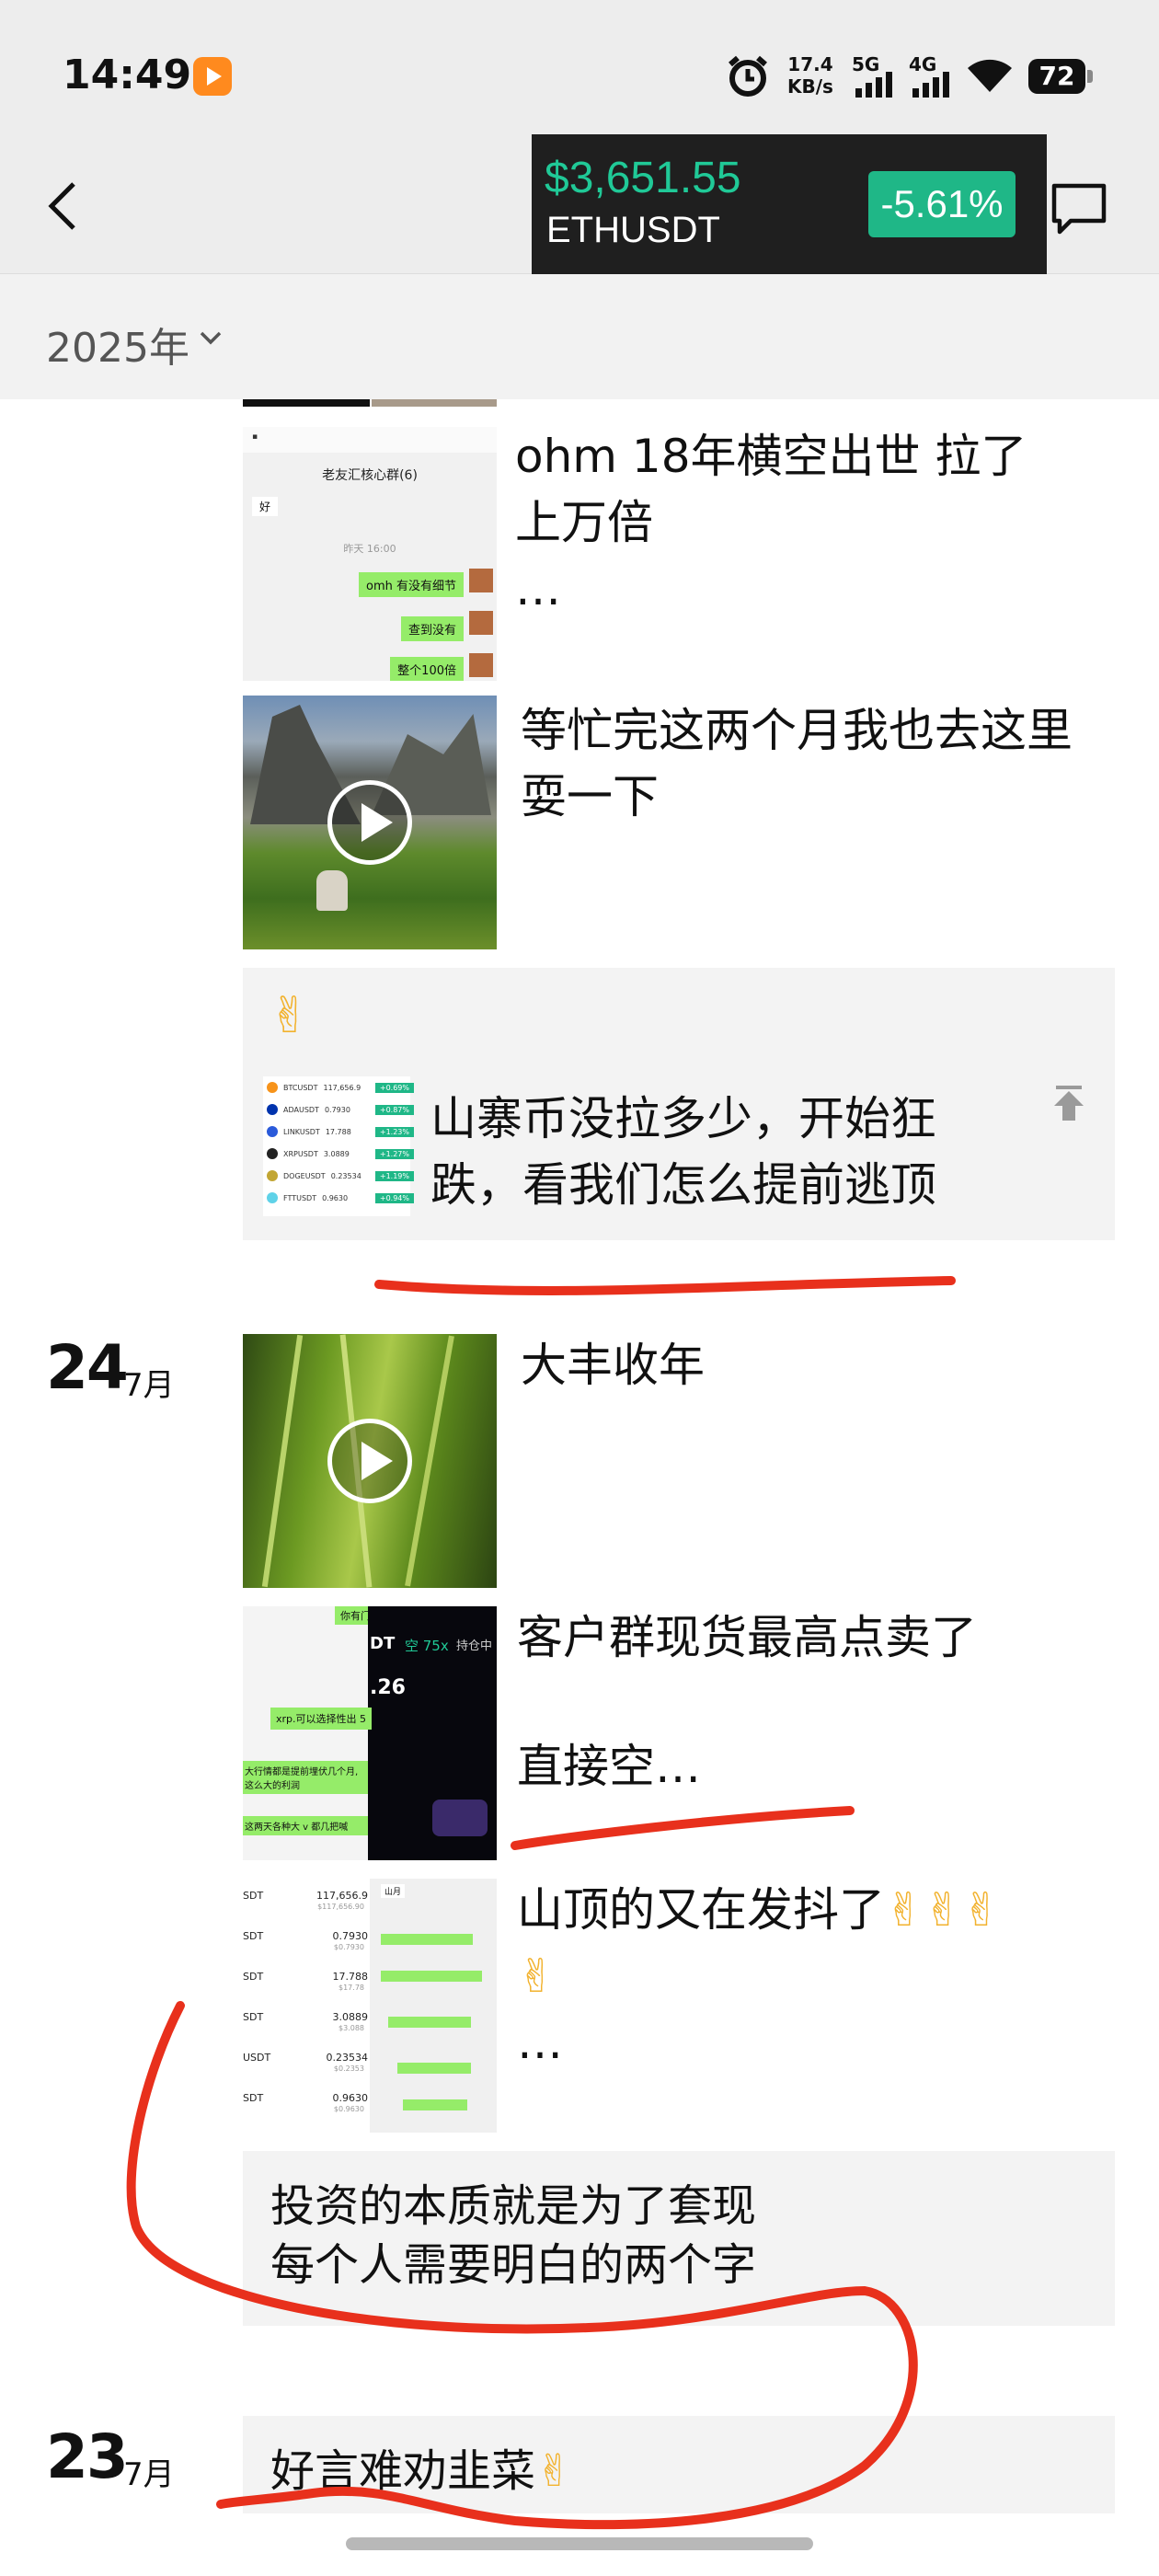  What do you see at coordinates (474, 1646) in the screenshot?
I see `trade-status: 持仓中` at bounding box center [474, 1646].